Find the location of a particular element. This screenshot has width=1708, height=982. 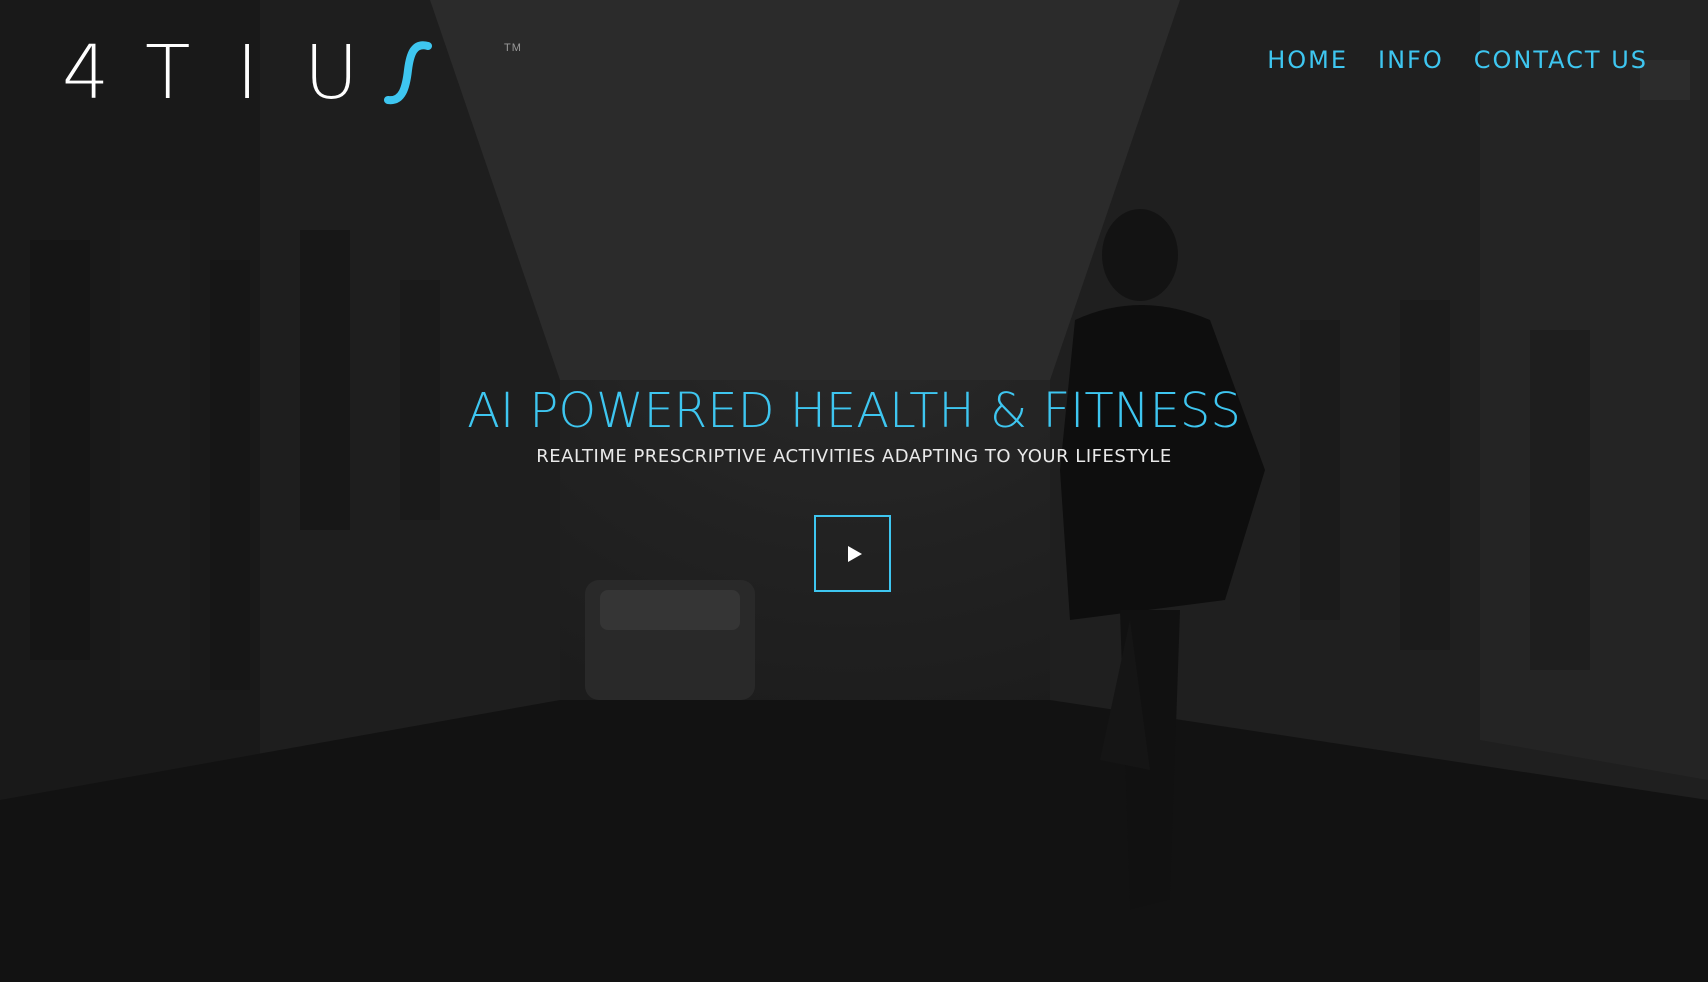

nav-home-link: HOME is located at coordinates (1307, 60).